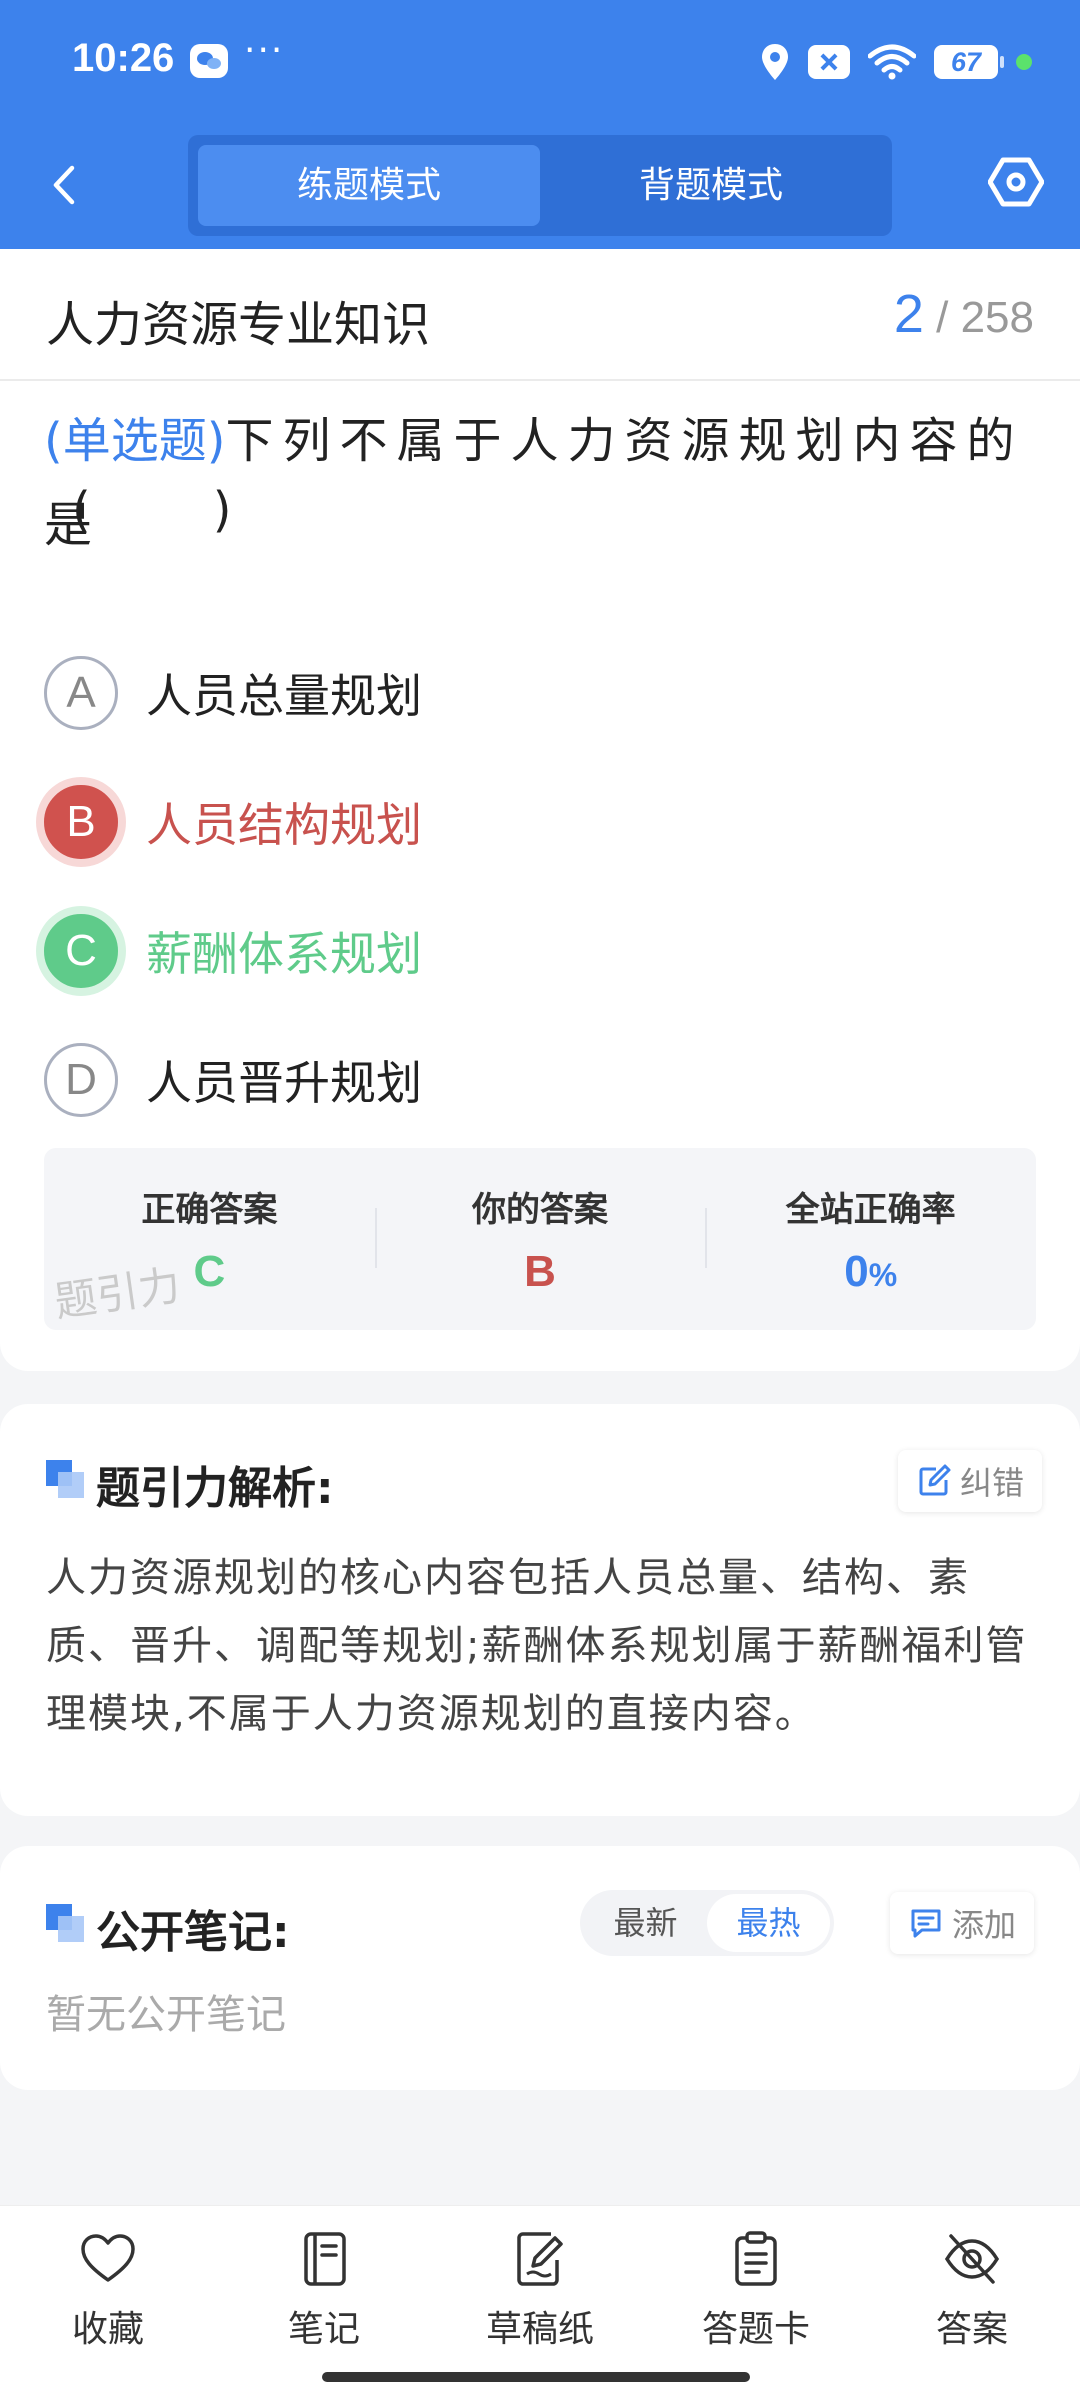 The image size is (1080, 2400). I want to click on your-answer-col: 你的答案 B, so click(540, 1239).